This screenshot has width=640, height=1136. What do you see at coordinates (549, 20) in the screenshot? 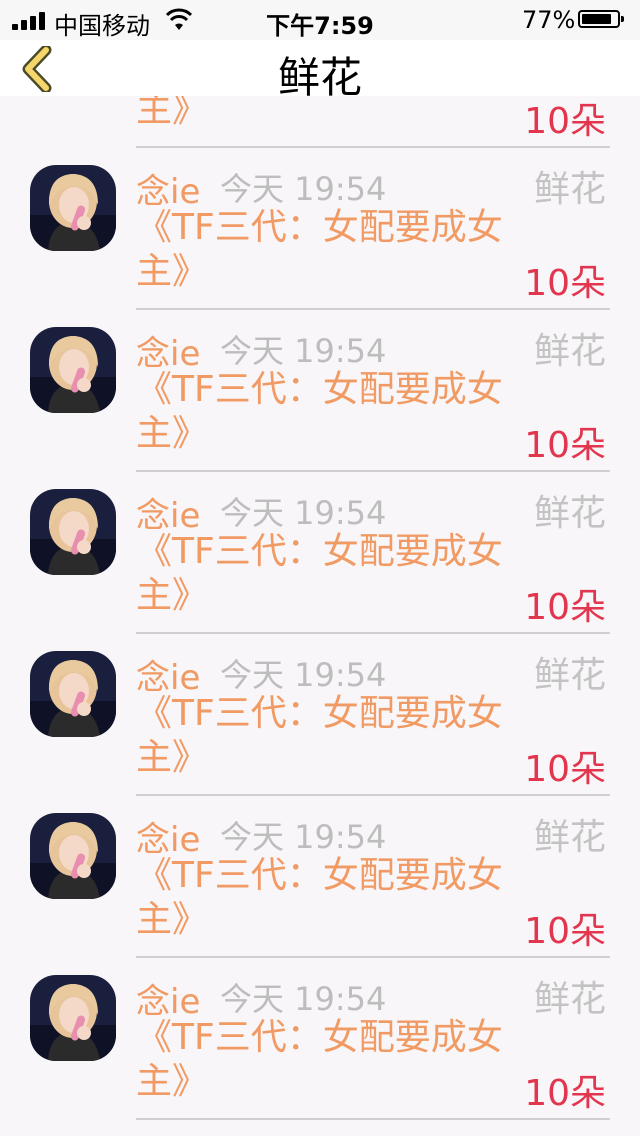
I see `battery-percentage: 77%` at bounding box center [549, 20].